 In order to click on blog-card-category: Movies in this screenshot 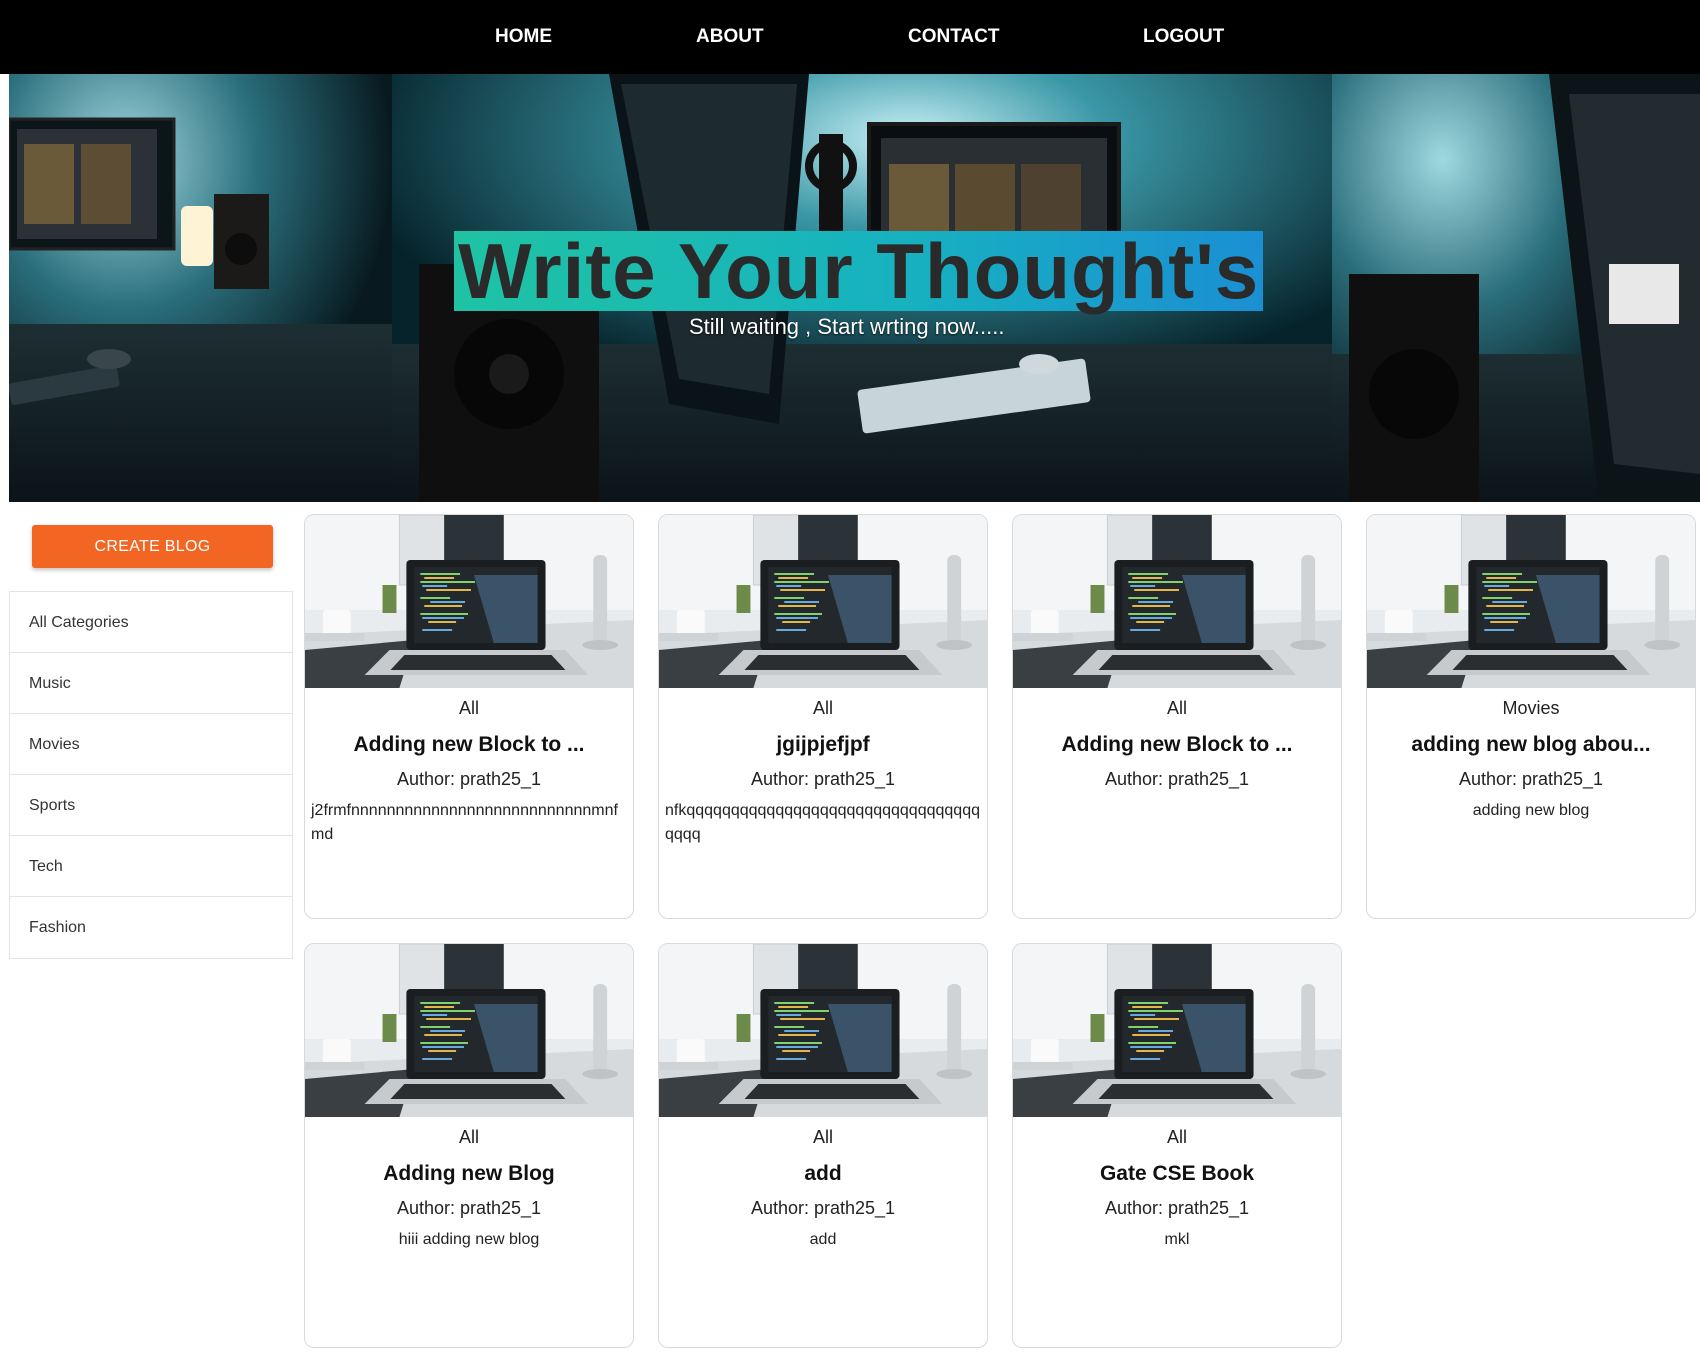, I will do `click(1531, 708)`.